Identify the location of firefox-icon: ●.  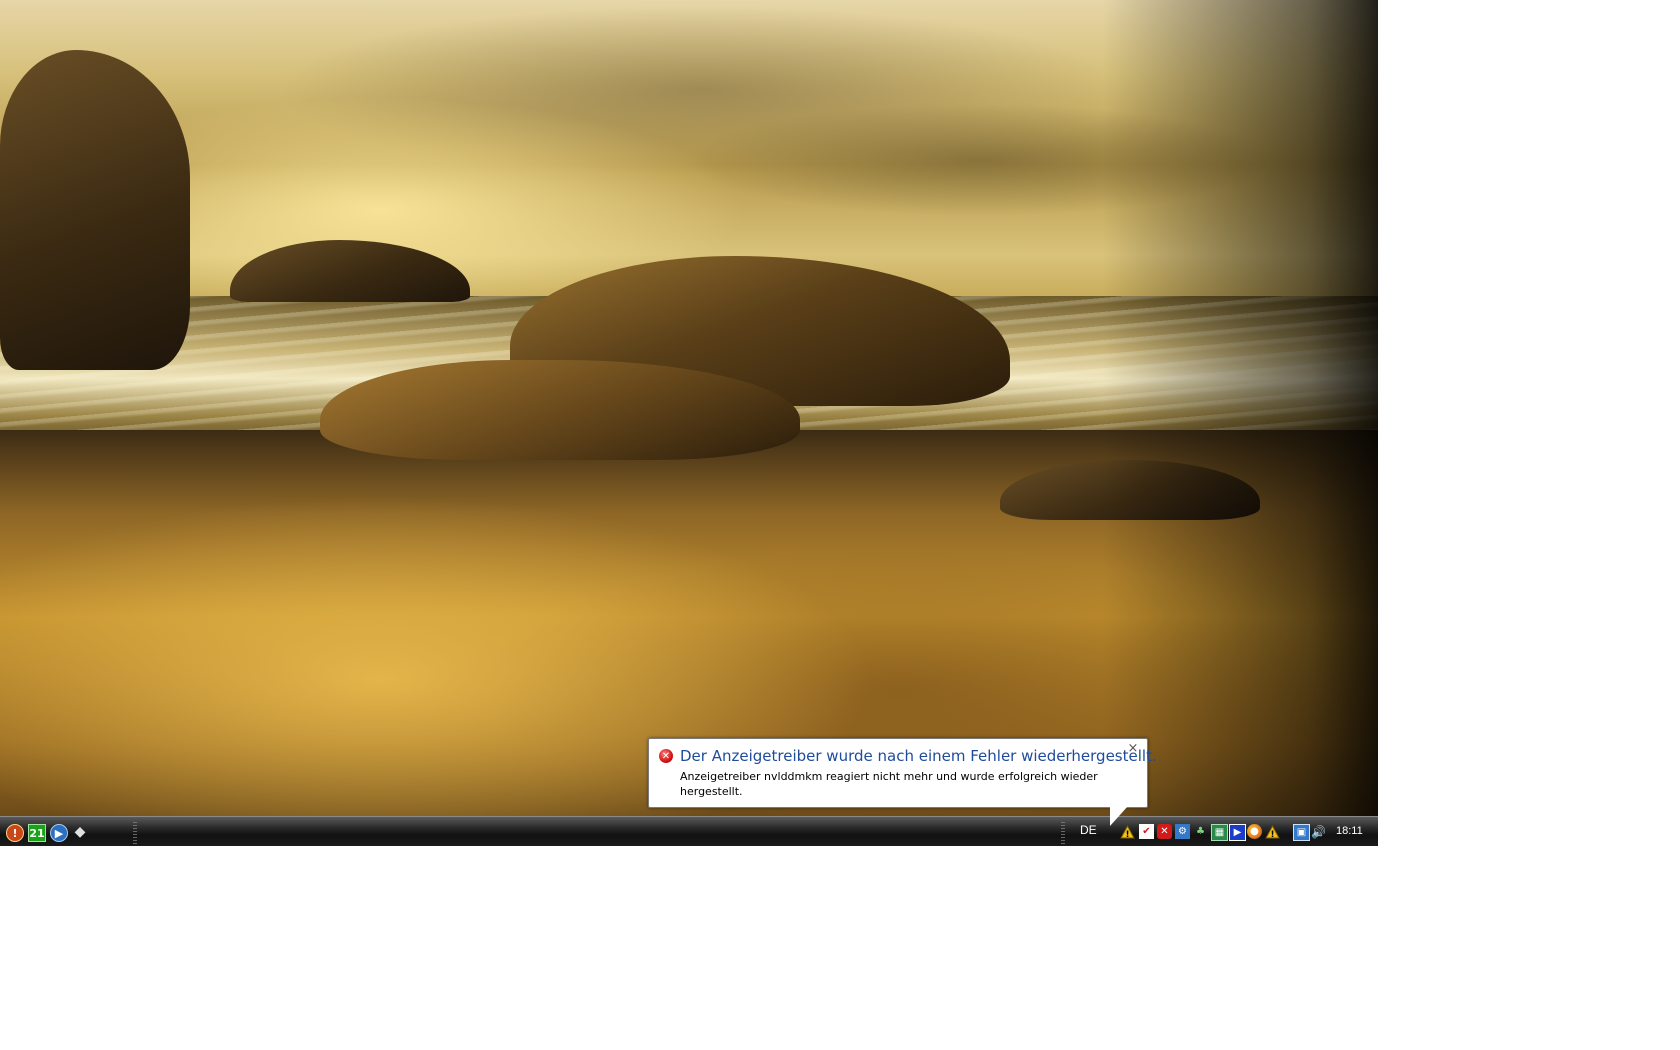
(1254, 831).